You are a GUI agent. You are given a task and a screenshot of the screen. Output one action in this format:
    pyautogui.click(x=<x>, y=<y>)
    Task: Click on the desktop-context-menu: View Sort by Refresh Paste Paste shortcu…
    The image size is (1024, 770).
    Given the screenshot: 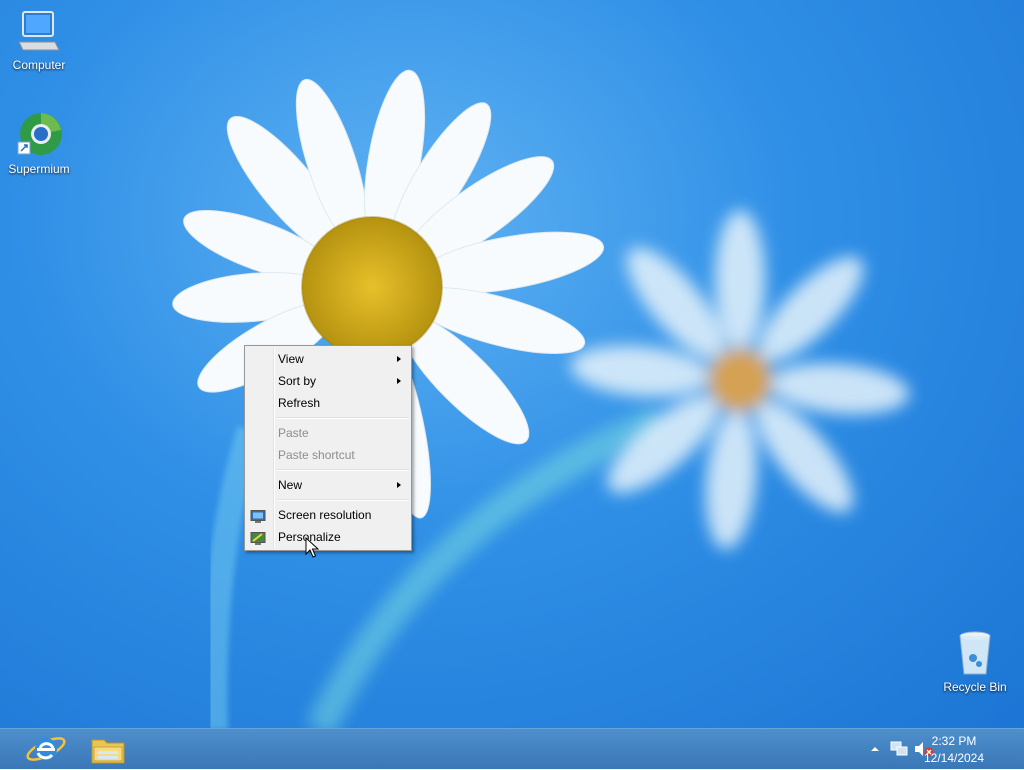 What is the action you would take?
    pyautogui.click(x=328, y=448)
    